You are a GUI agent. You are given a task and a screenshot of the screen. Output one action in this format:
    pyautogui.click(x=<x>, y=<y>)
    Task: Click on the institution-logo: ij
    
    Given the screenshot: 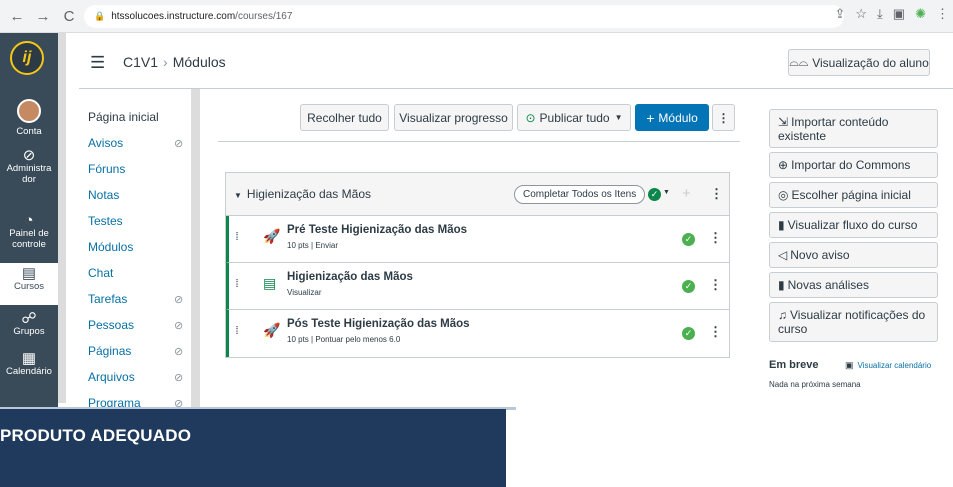 What is the action you would take?
    pyautogui.click(x=27, y=58)
    